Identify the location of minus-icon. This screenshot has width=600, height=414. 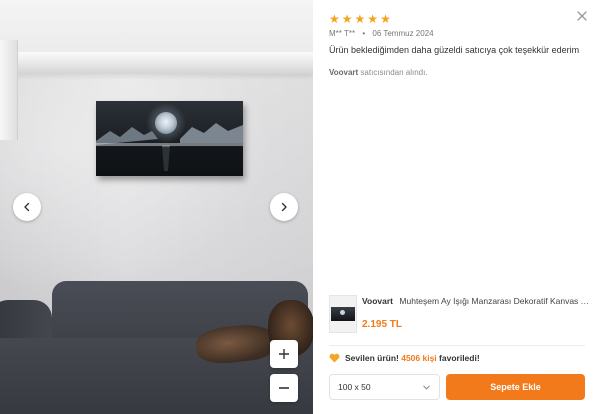
(284, 388).